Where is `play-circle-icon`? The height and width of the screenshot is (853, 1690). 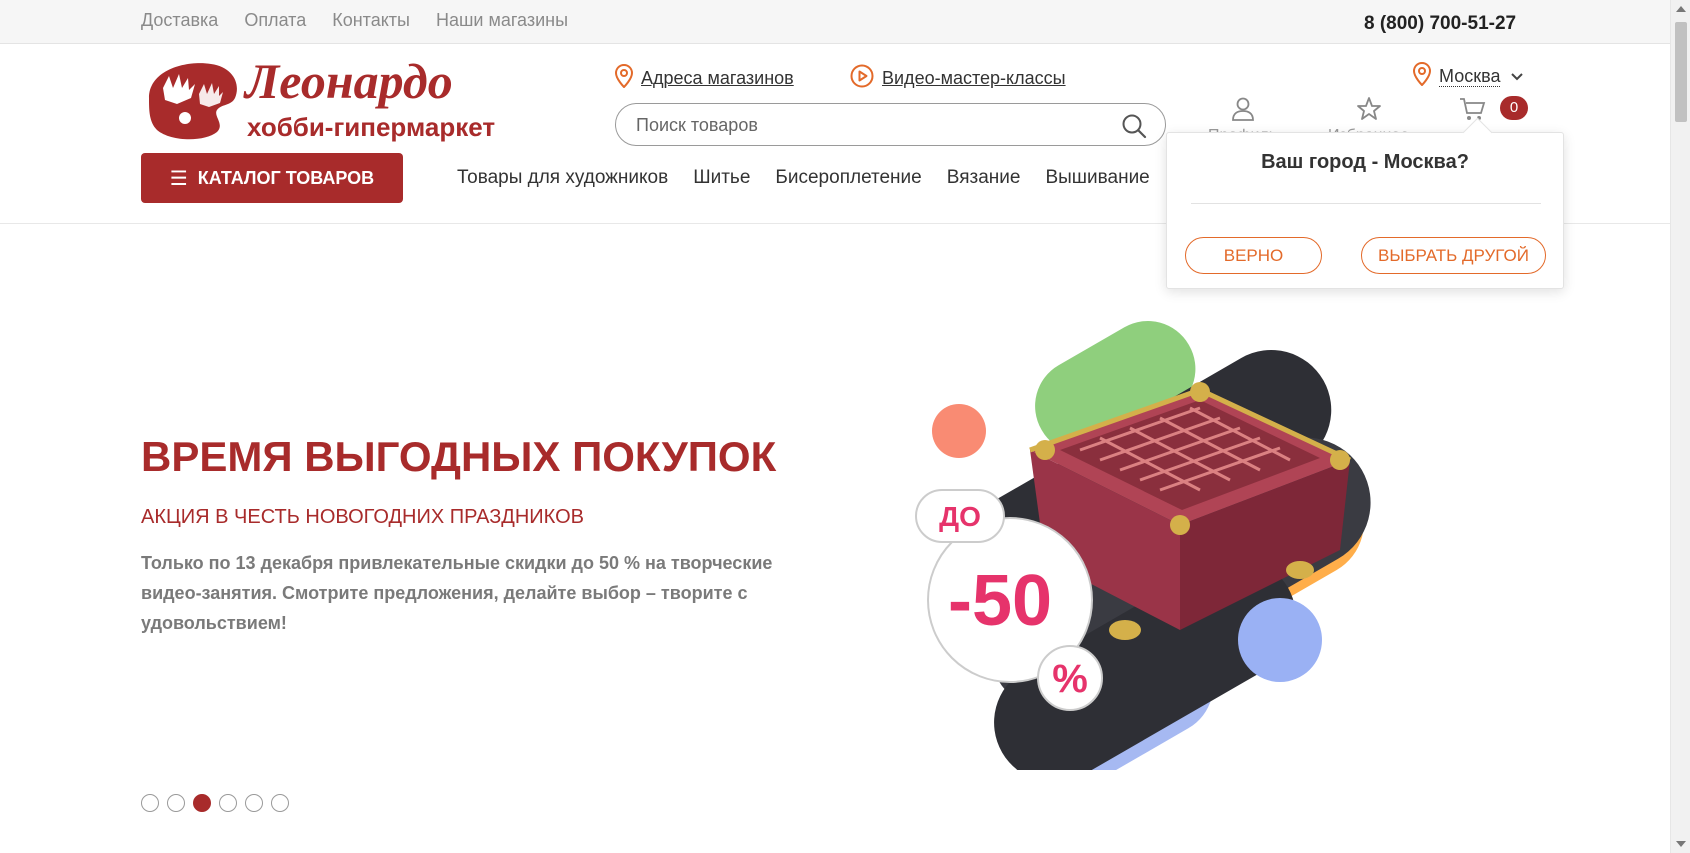 play-circle-icon is located at coordinates (862, 78).